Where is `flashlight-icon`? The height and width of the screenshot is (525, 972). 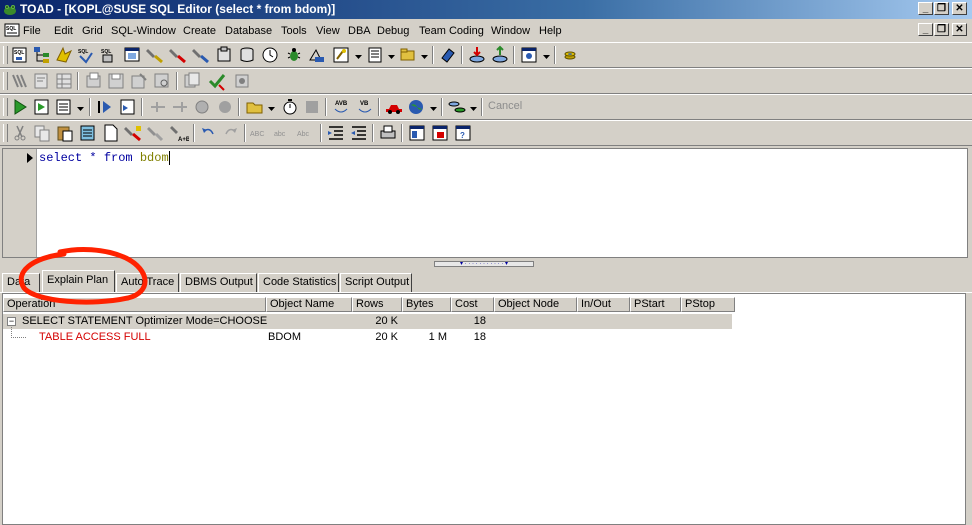 flashlight-icon is located at coordinates (155, 55).